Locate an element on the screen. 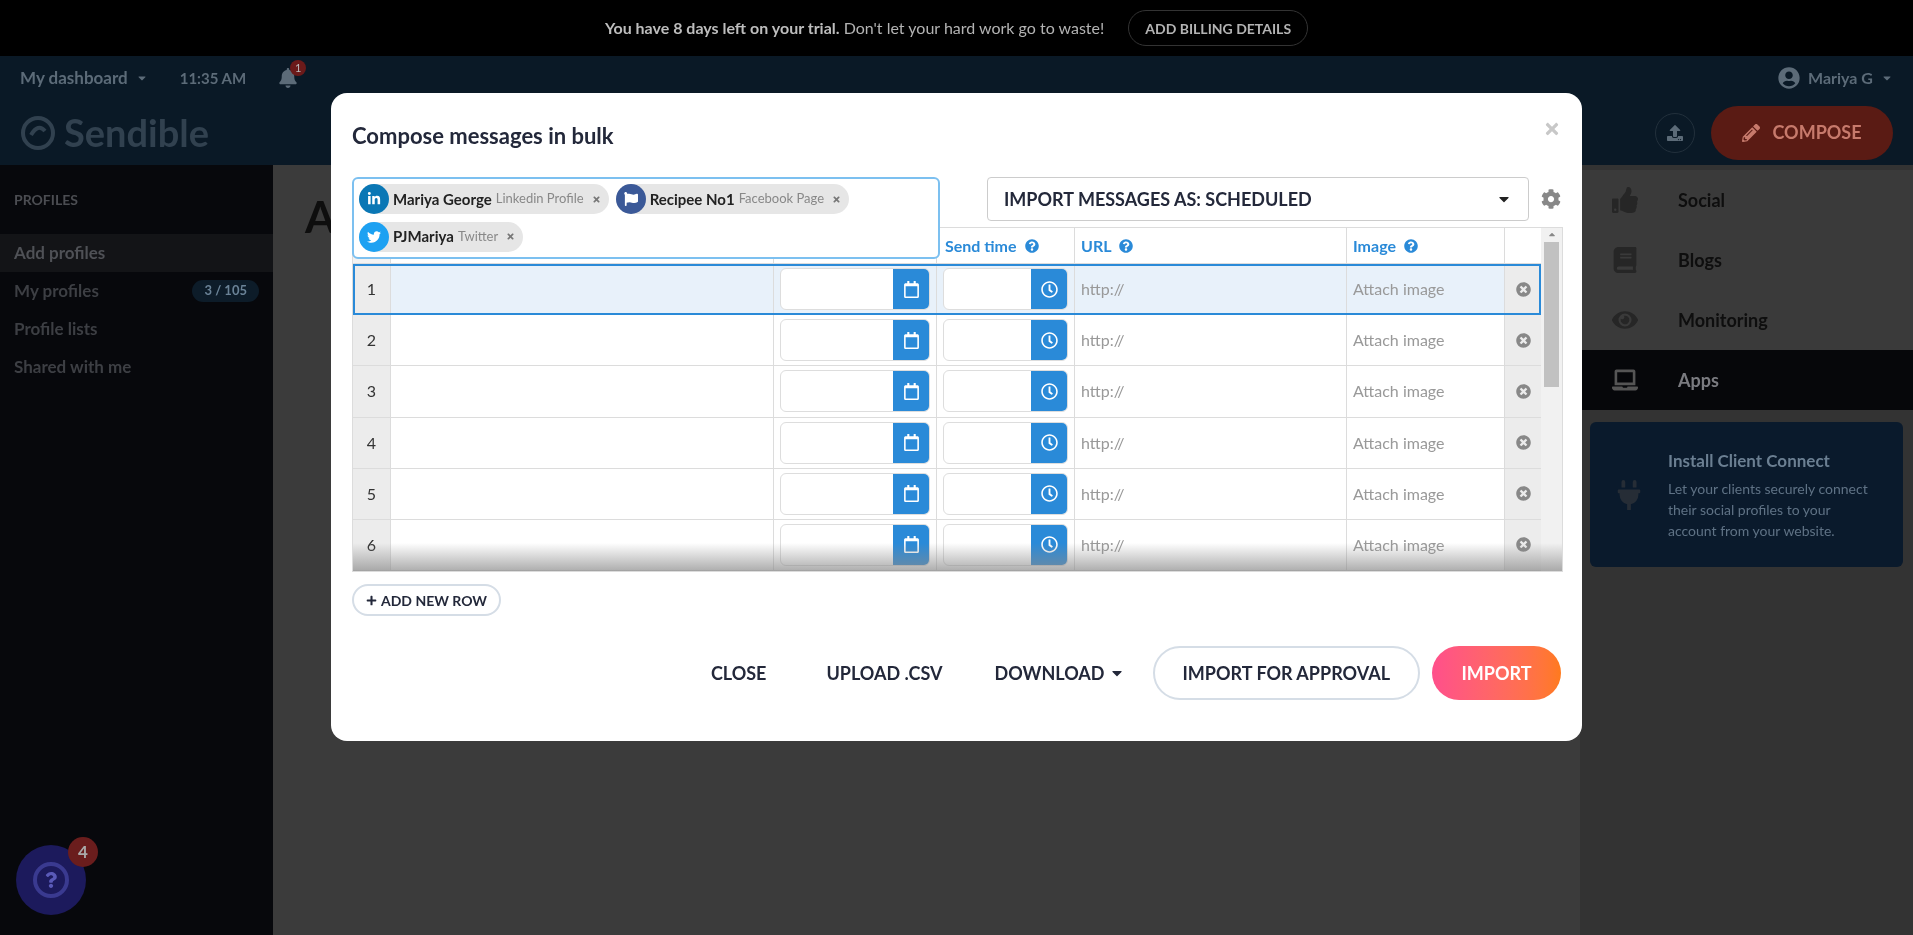 Image resolution: width=1913 pixels, height=935 pixels. client-connect-card: Install Client Connect Let your clients securely connect their social profiles to your account from your website. is located at coordinates (1746, 494).